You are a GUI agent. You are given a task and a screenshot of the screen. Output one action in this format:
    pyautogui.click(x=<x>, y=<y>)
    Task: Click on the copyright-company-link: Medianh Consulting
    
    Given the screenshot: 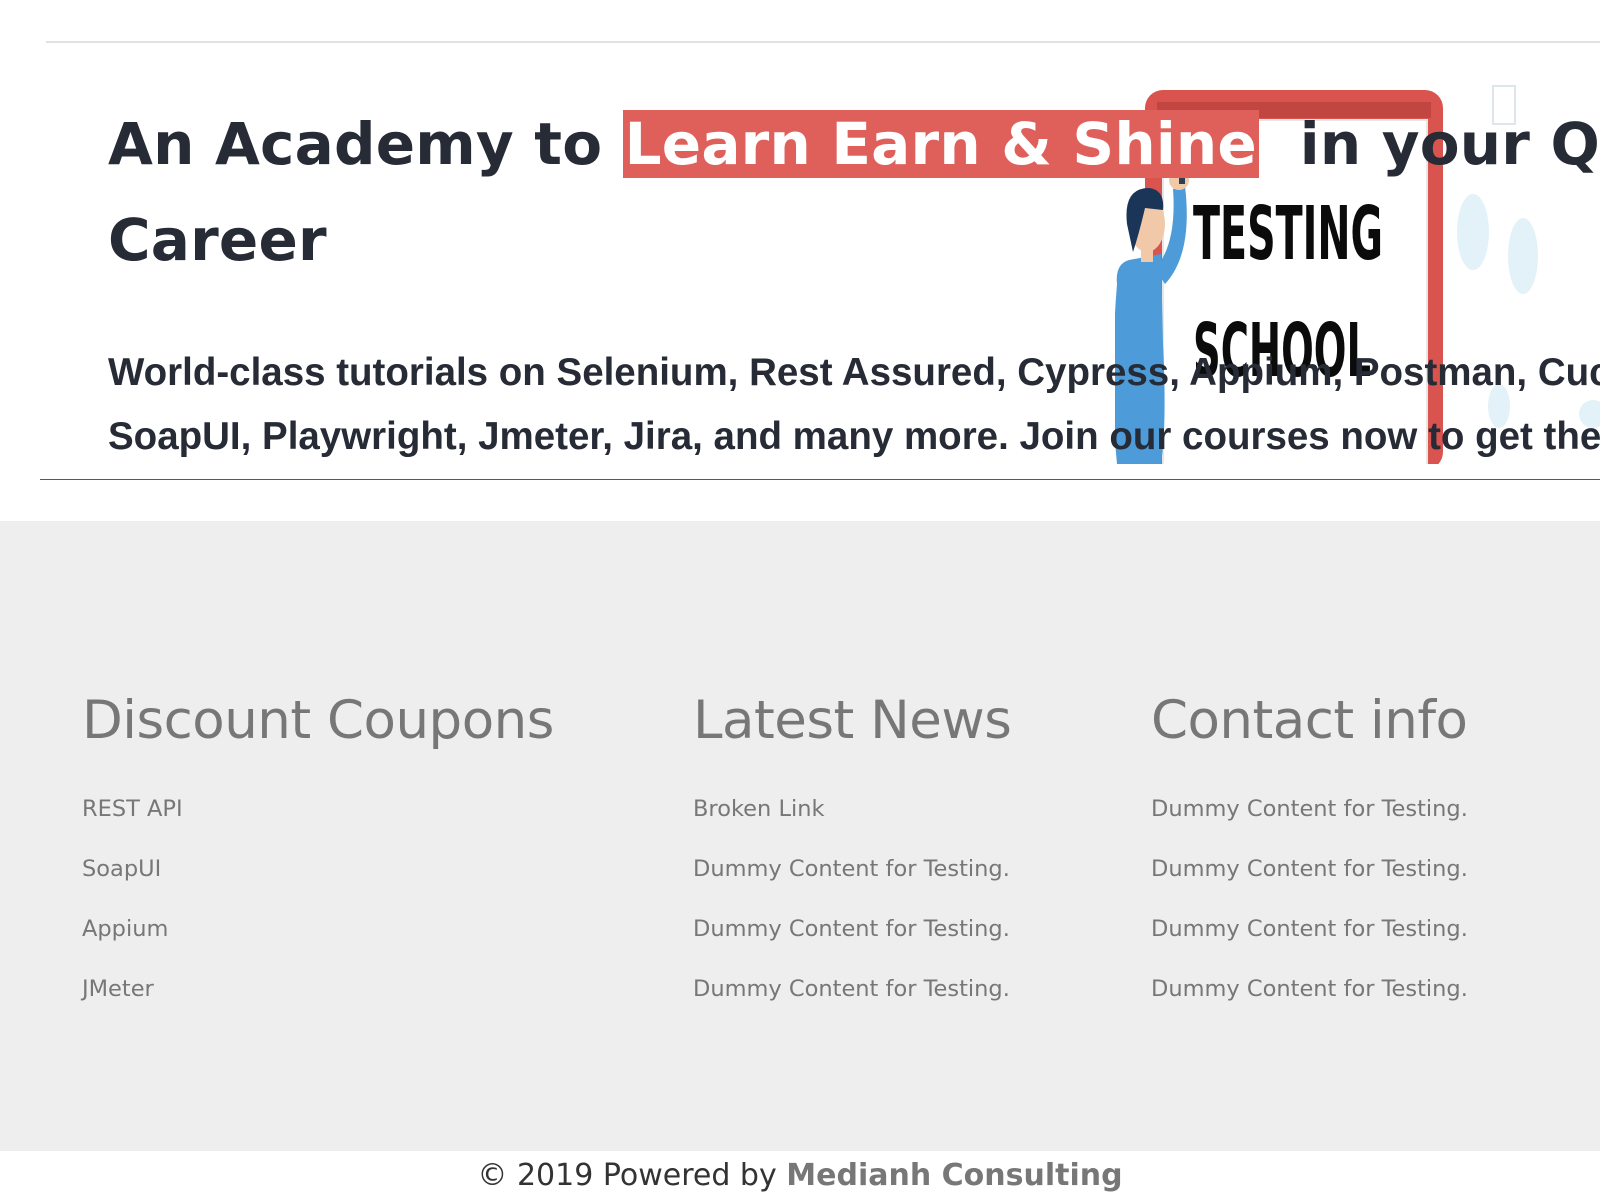 What is the action you would take?
    pyautogui.click(x=954, y=1175)
    